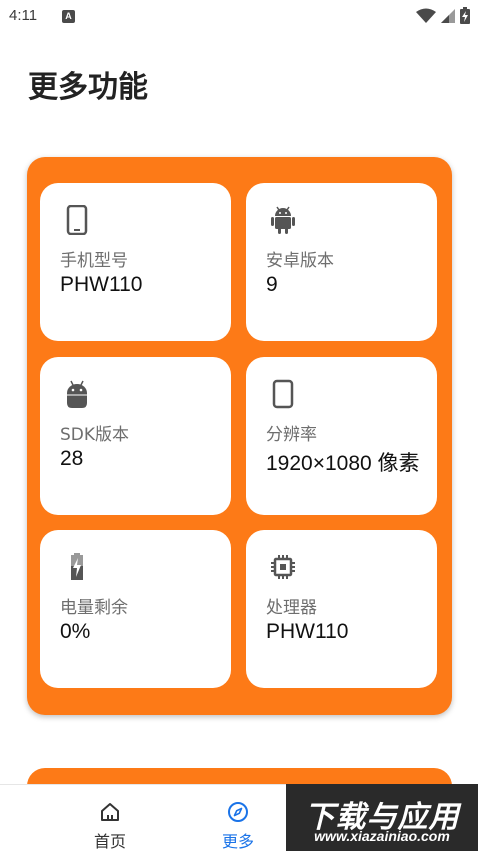 The image size is (478, 851). Describe the element at coordinates (68, 16) in the screenshot. I see `notification-icon: A` at that location.